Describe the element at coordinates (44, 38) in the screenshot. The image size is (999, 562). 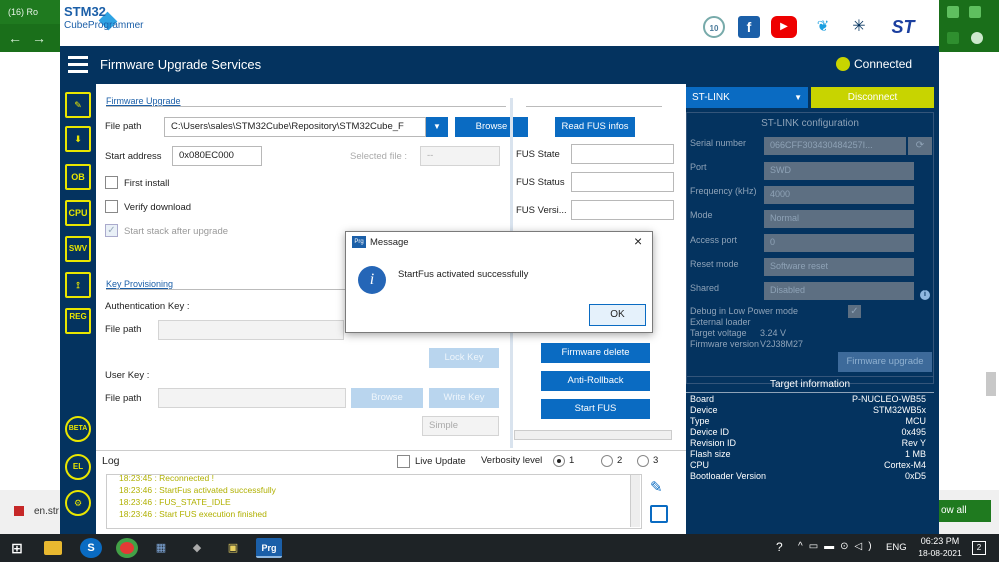
I see `forward-icon: →` at that location.